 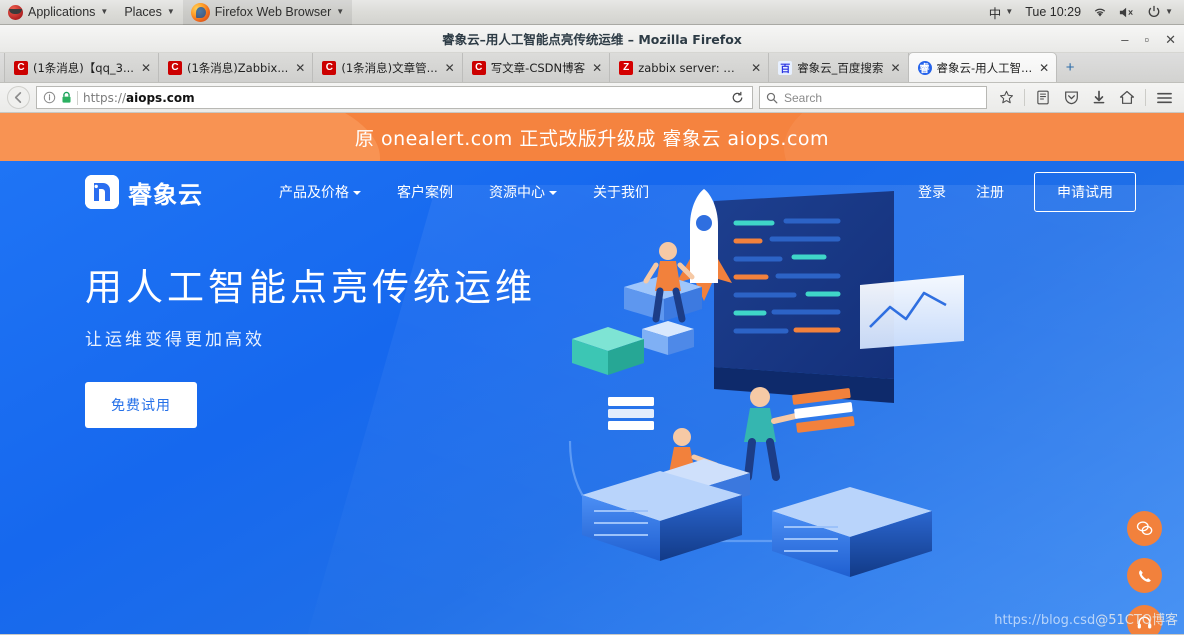 What do you see at coordinates (1127, 12) in the screenshot?
I see `volume-muted-icon` at bounding box center [1127, 12].